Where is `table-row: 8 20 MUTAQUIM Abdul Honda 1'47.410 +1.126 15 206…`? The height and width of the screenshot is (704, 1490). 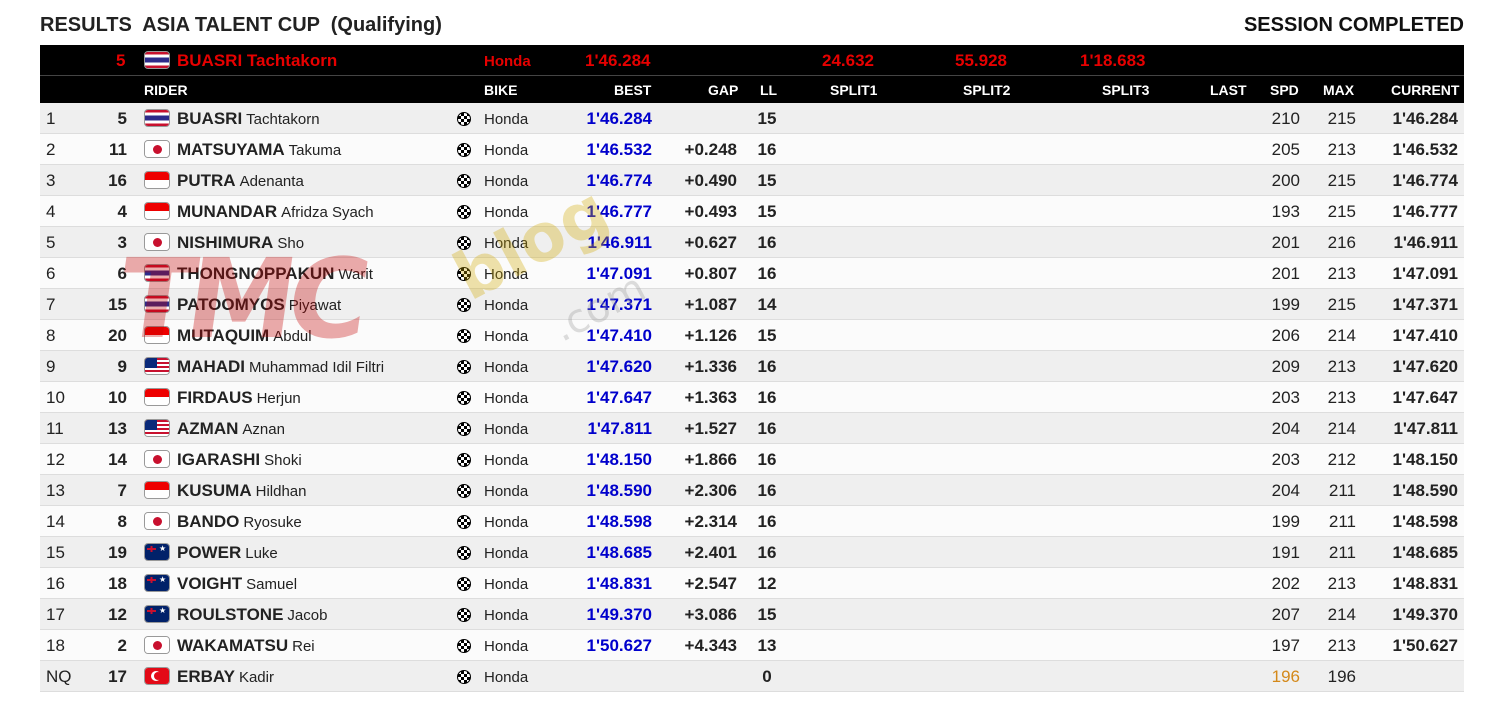
table-row: 8 20 MUTAQUIM Abdul Honda 1'47.410 +1.126 15 206… is located at coordinates (752, 335).